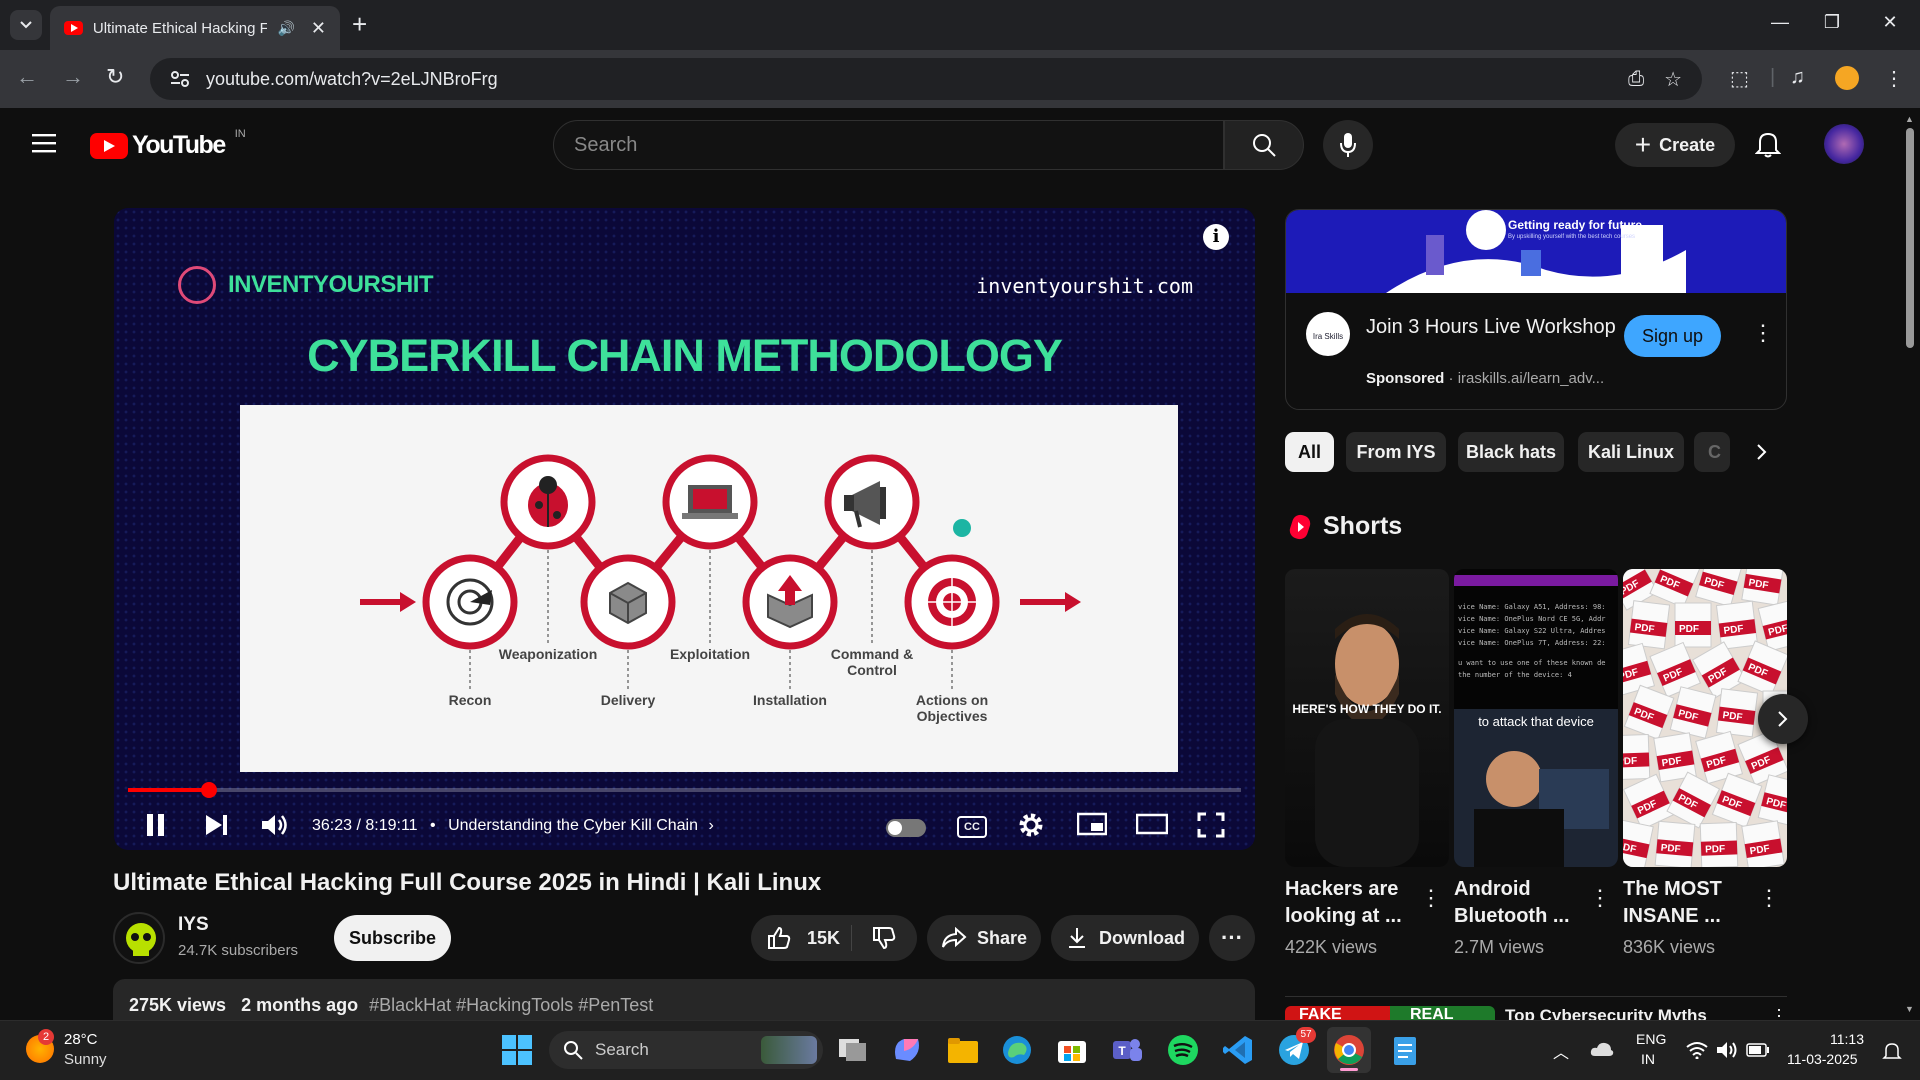 This screenshot has height=1080, width=1920. Describe the element at coordinates (686, 1050) in the screenshot. I see `taskbar-search: Search` at that location.